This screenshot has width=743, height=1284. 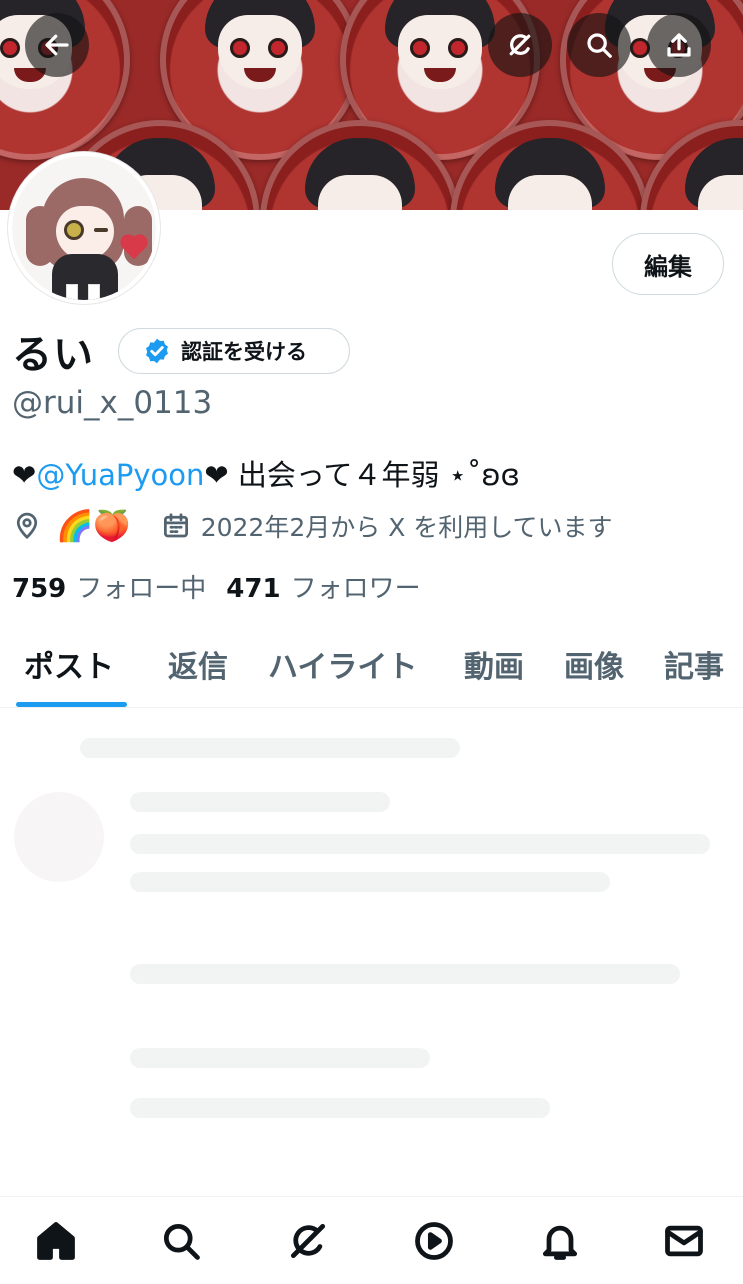 I want to click on get-verified-button: 認証を受ける, so click(x=234, y=351).